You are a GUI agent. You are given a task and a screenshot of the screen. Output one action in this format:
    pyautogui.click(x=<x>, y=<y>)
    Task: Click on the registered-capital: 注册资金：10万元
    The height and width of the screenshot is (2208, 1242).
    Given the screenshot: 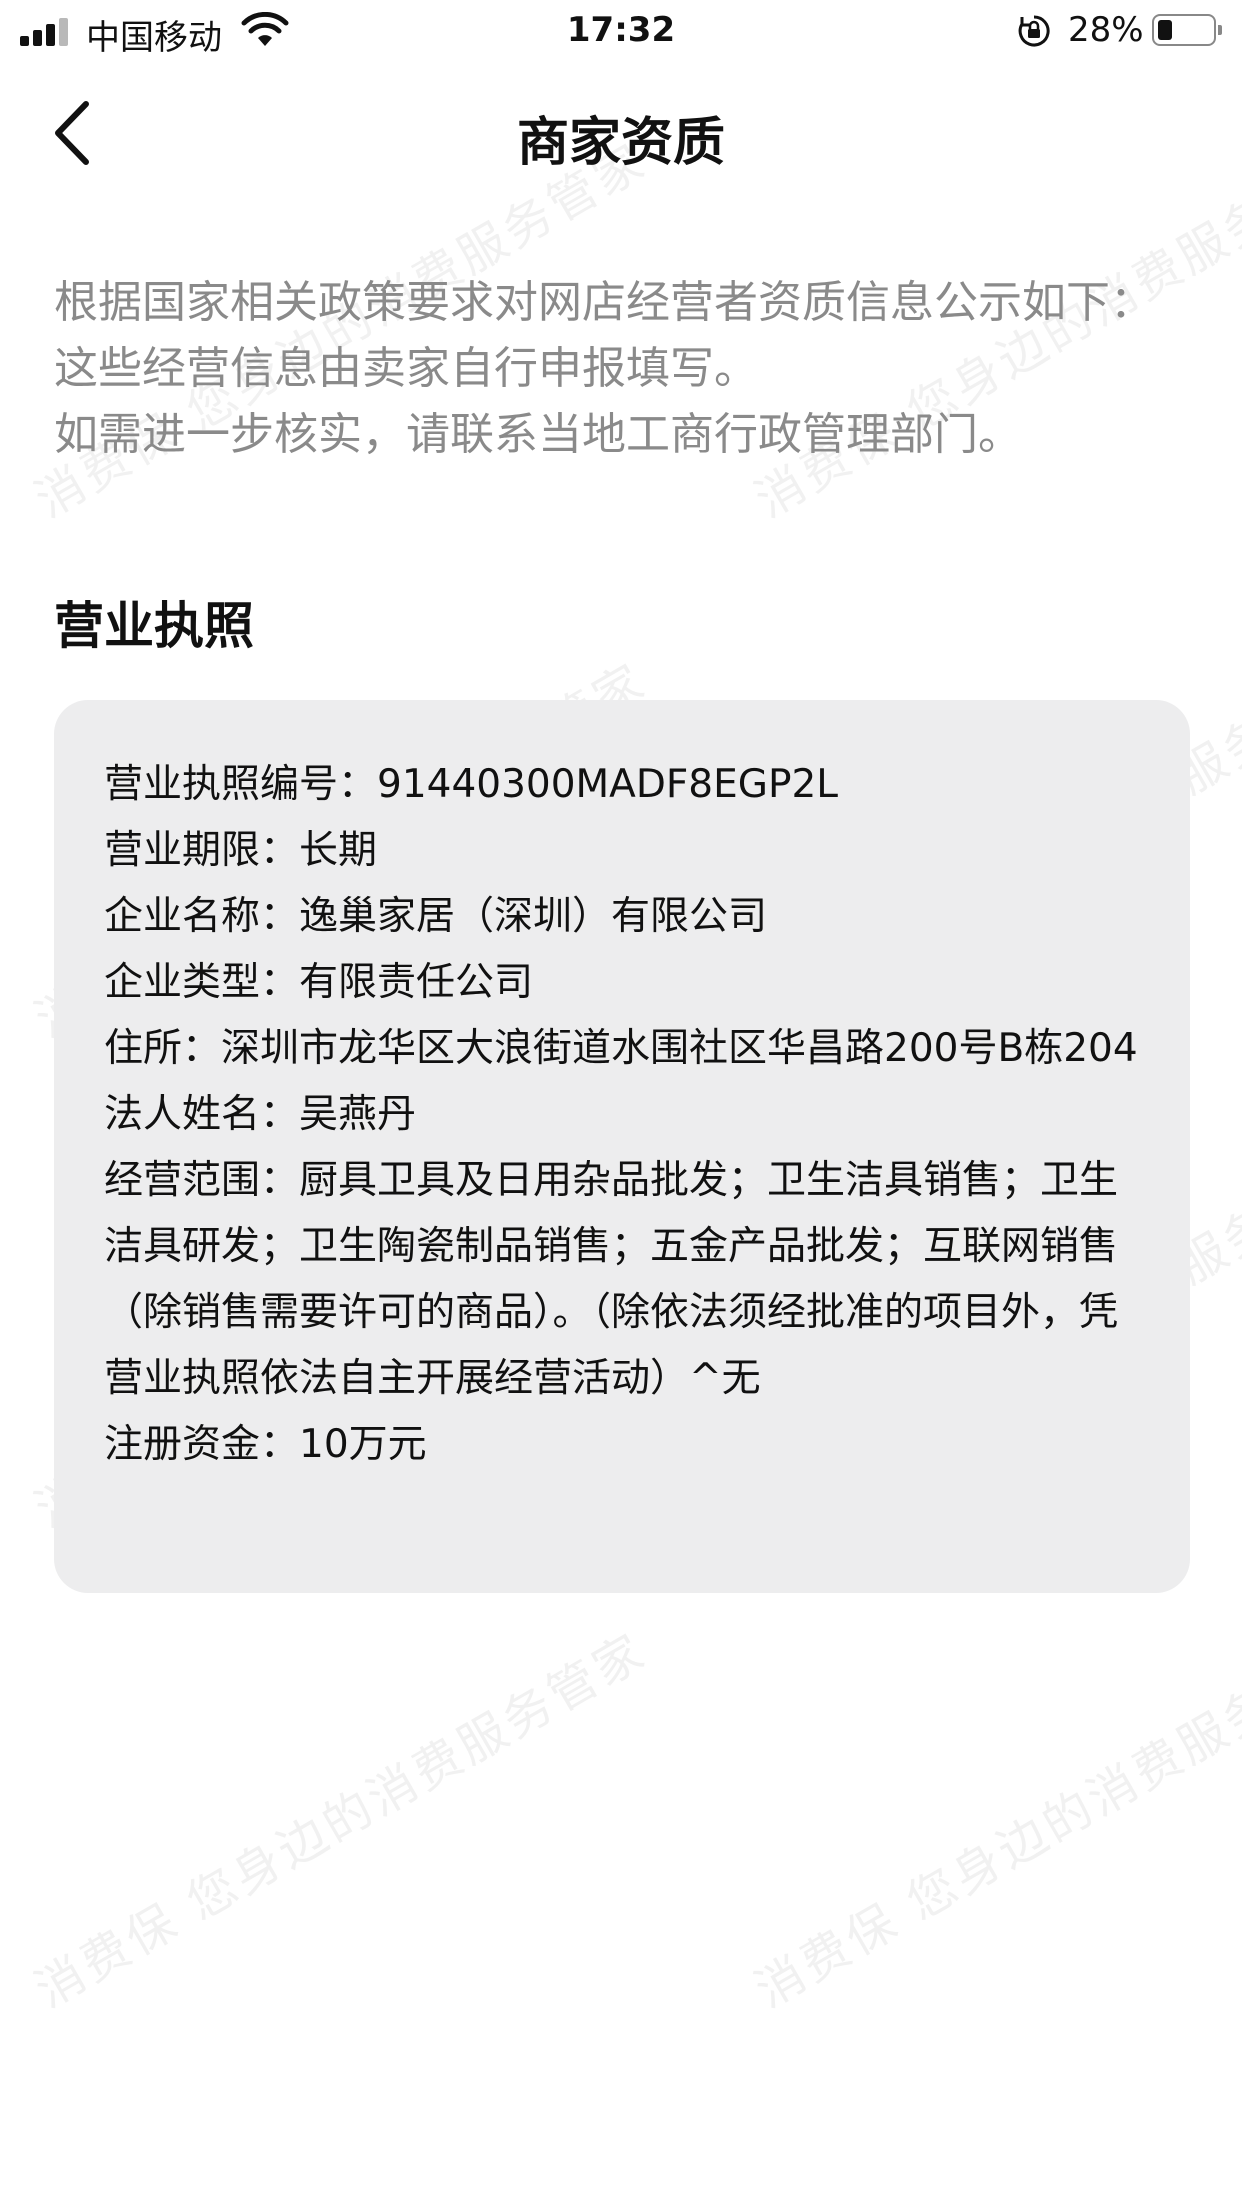 What is the action you would take?
    pyautogui.click(x=265, y=1444)
    